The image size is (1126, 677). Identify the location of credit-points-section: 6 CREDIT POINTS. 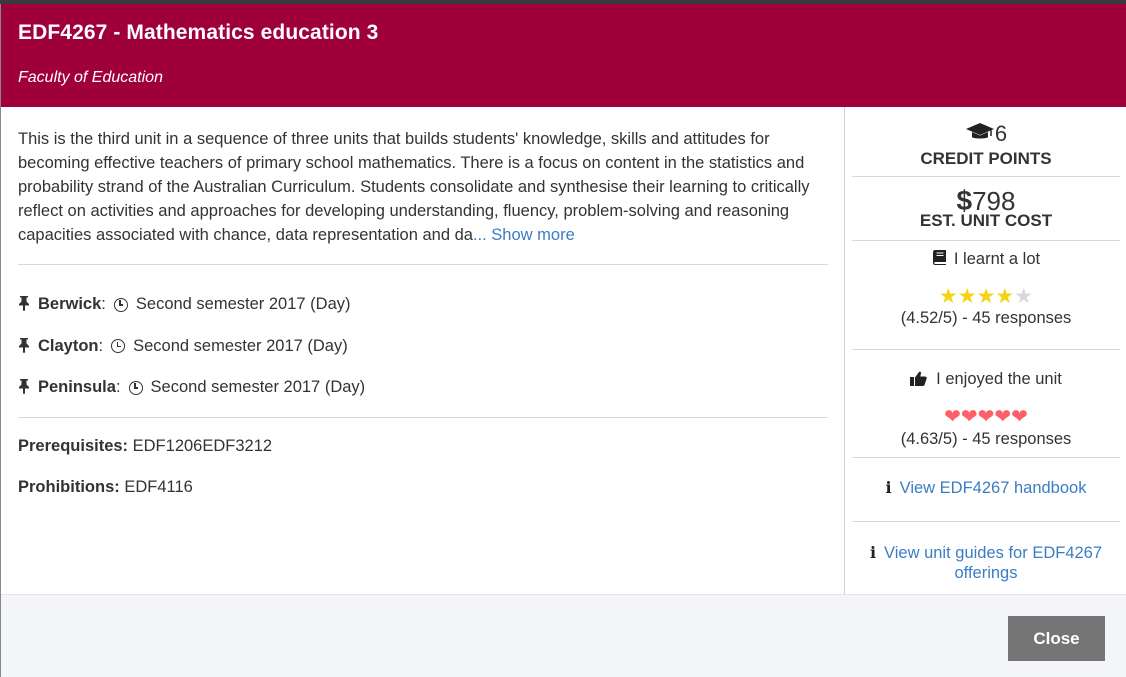
(986, 141).